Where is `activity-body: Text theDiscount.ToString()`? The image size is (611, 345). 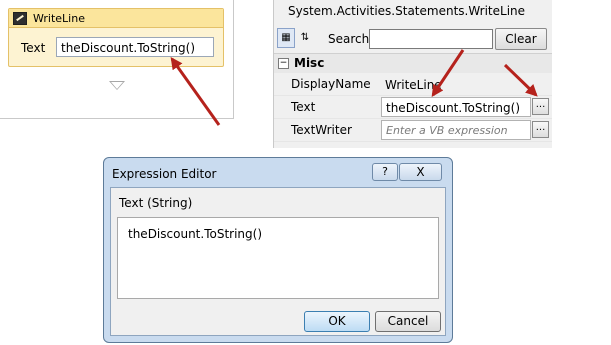 activity-body: Text theDiscount.ToString() is located at coordinates (116, 47).